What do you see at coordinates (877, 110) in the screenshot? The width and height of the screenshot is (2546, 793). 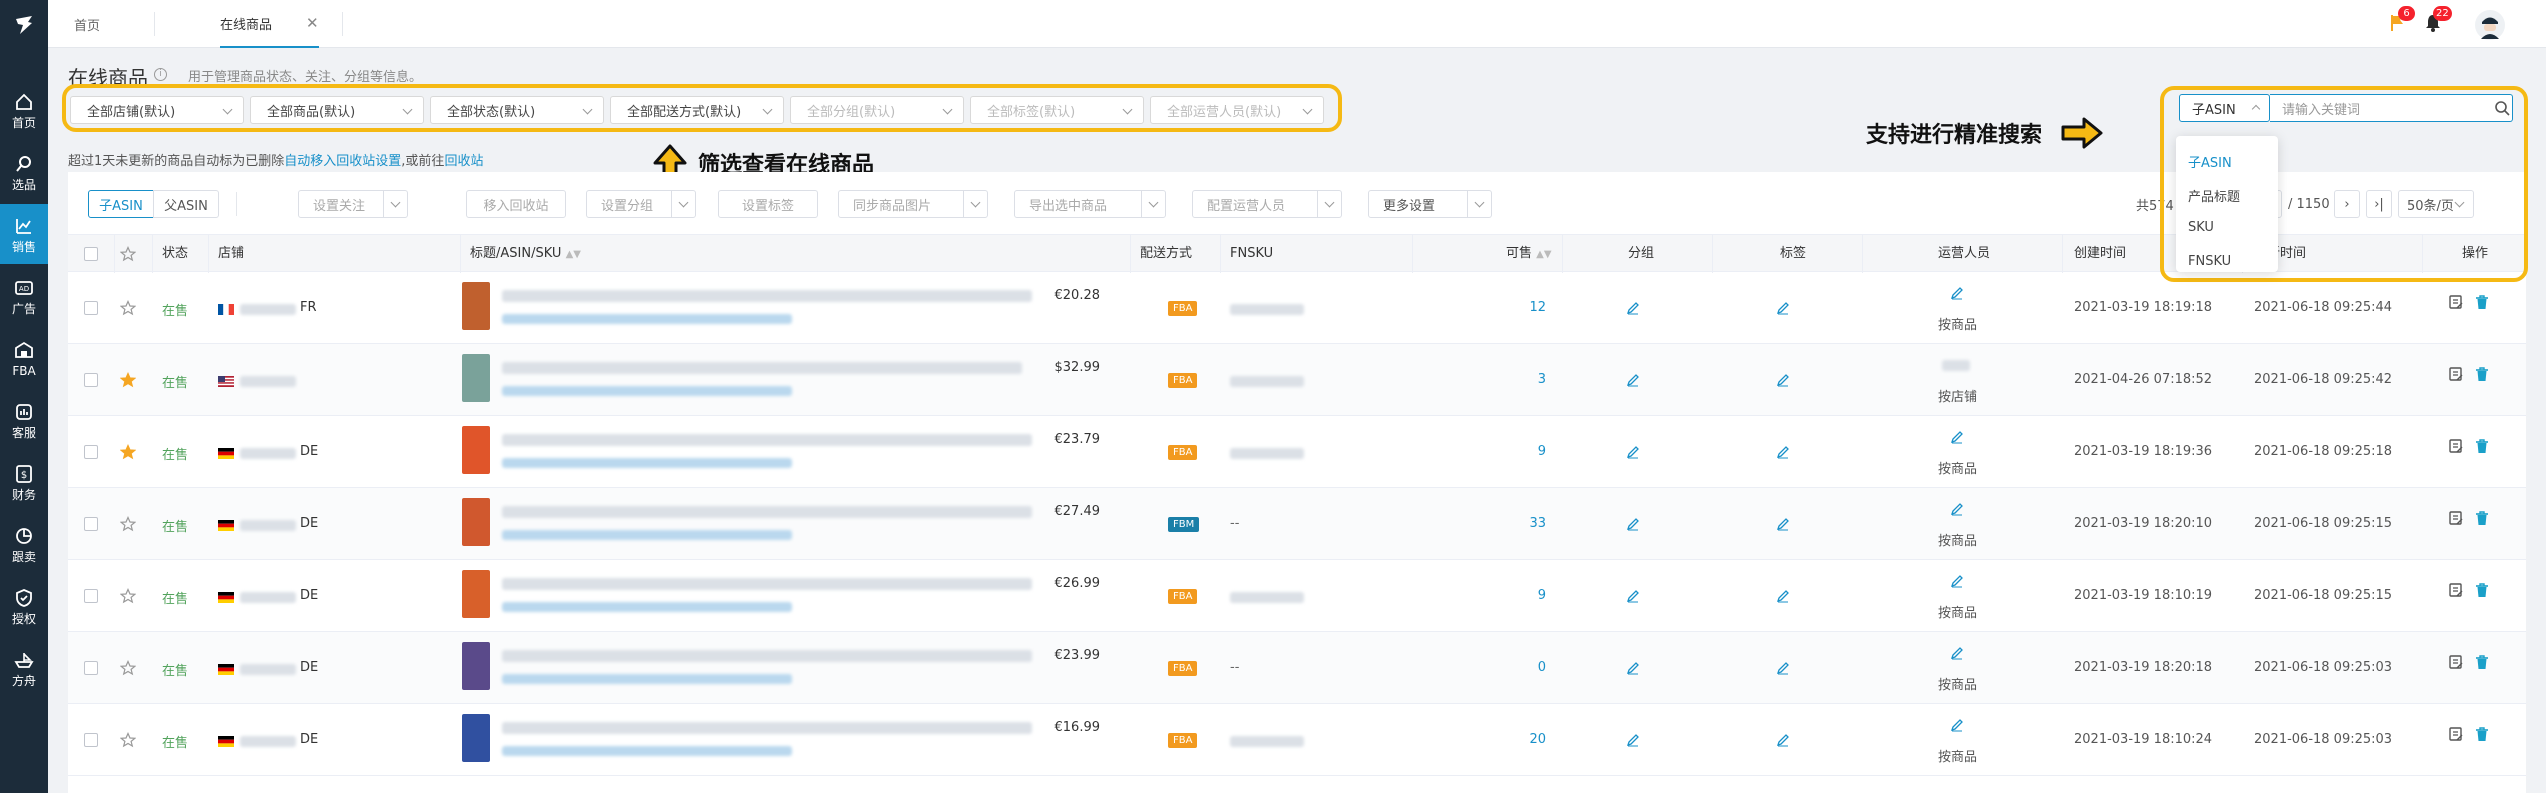 I see `filter-select-4: 全部分组(默认)` at bounding box center [877, 110].